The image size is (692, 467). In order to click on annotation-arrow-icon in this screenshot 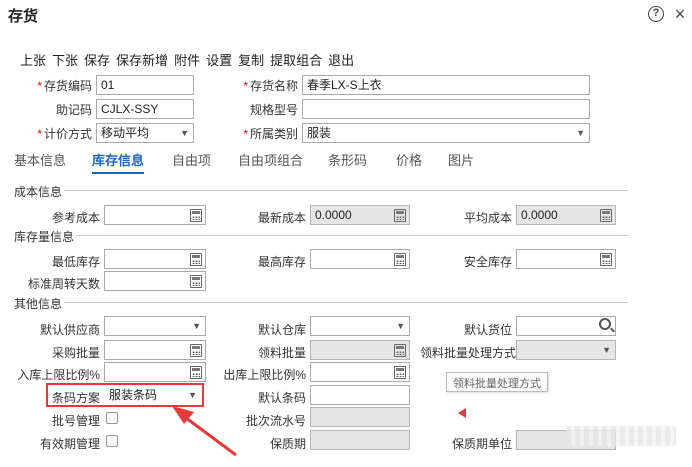, I will do `click(204, 431)`.